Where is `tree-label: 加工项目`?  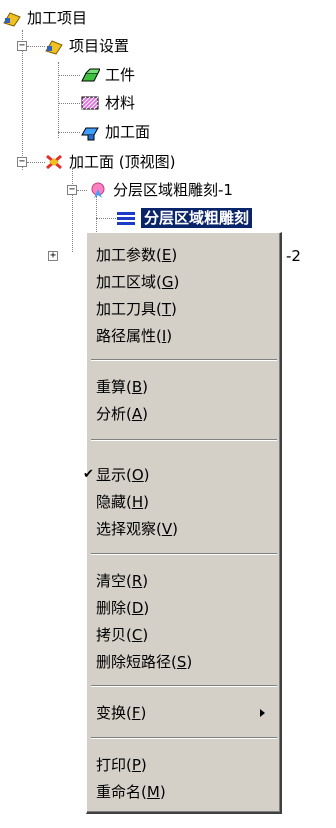 tree-label: 加工项目 is located at coordinates (57, 18).